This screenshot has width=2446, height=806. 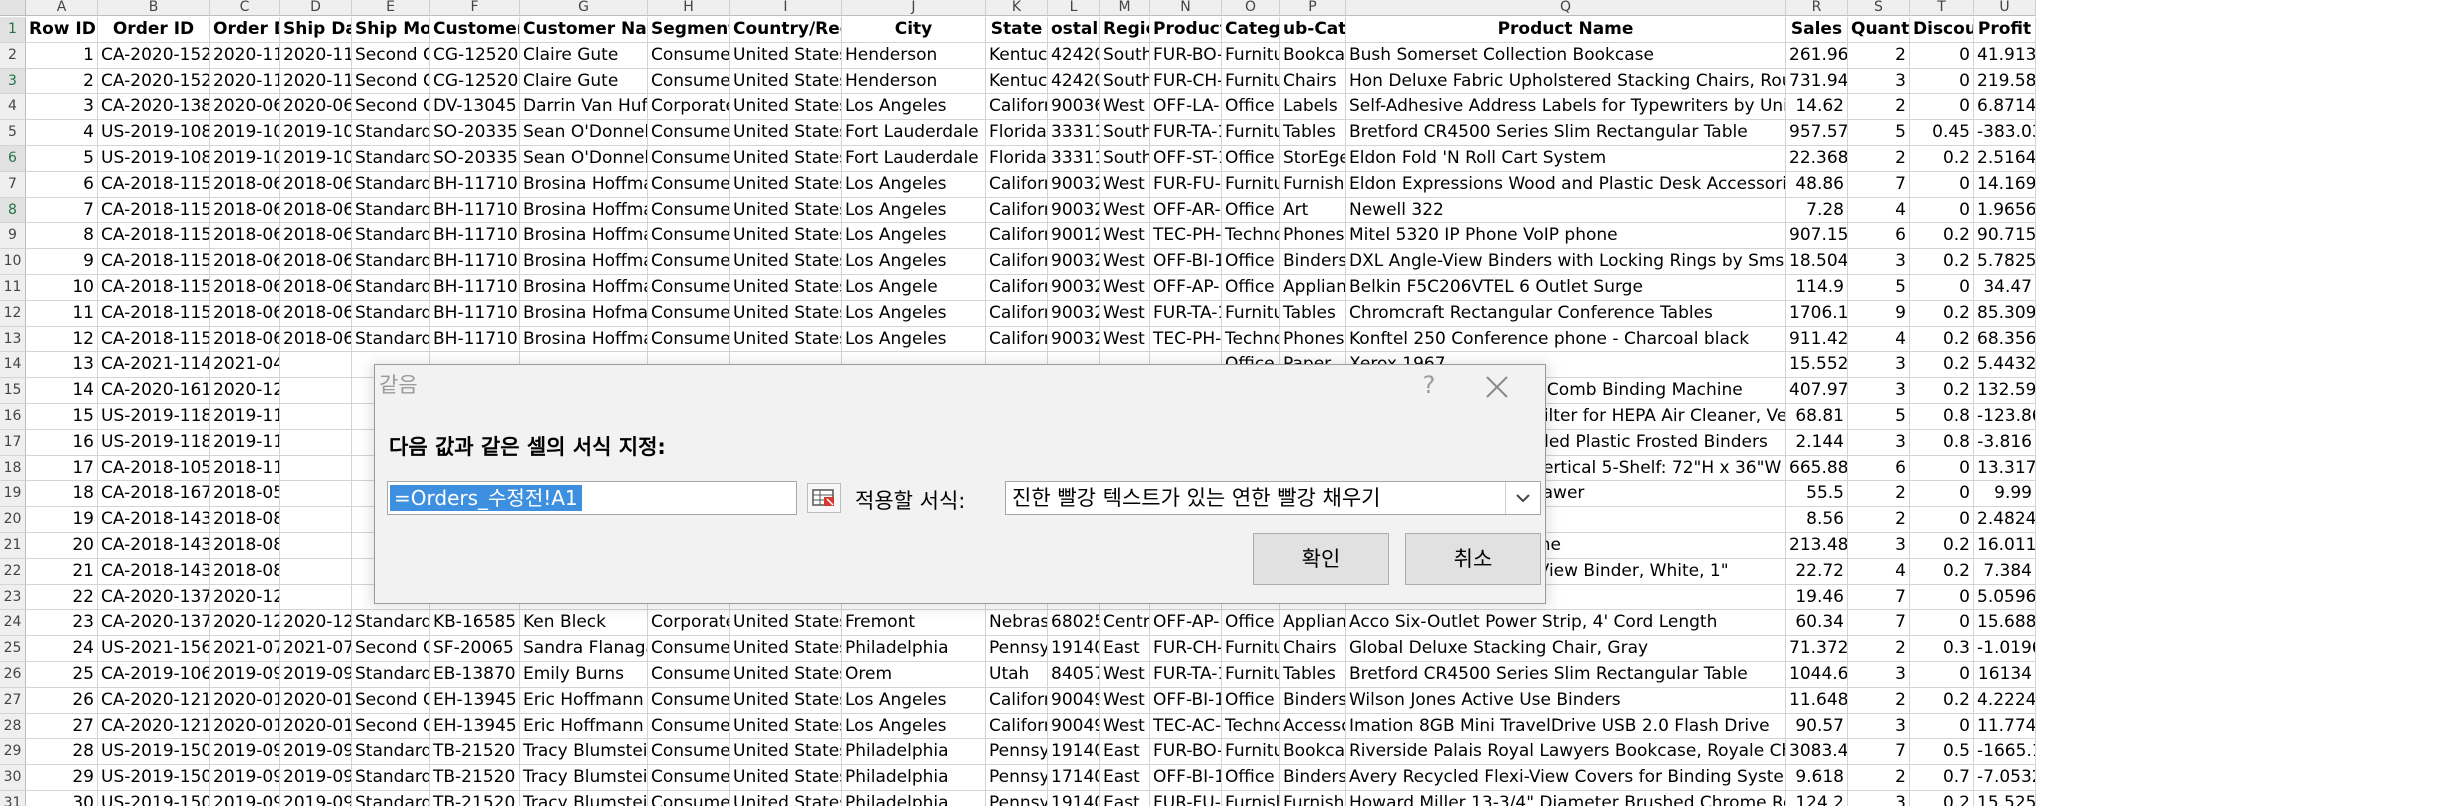 I want to click on data-cell: United States, so click(x=786, y=159).